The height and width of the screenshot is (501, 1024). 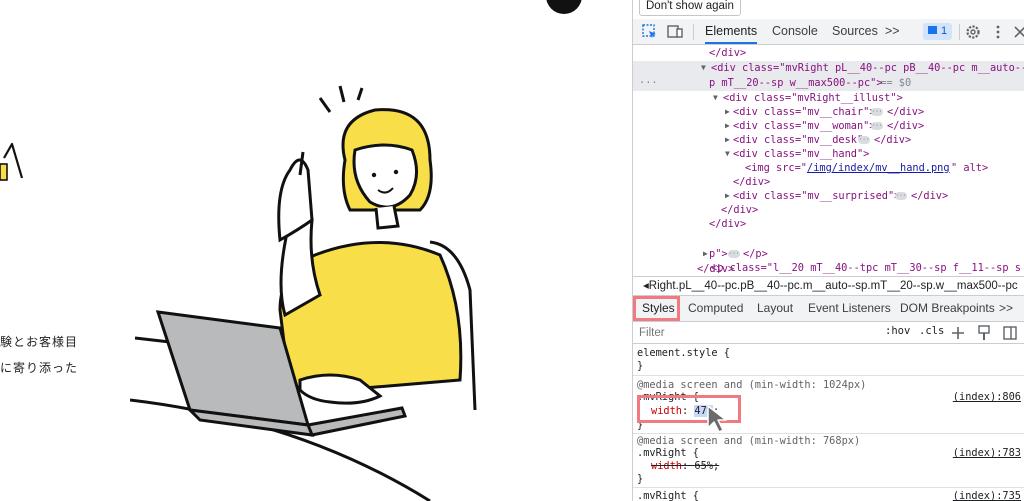 I want to click on tab-elements: Elements, so click(x=731, y=31).